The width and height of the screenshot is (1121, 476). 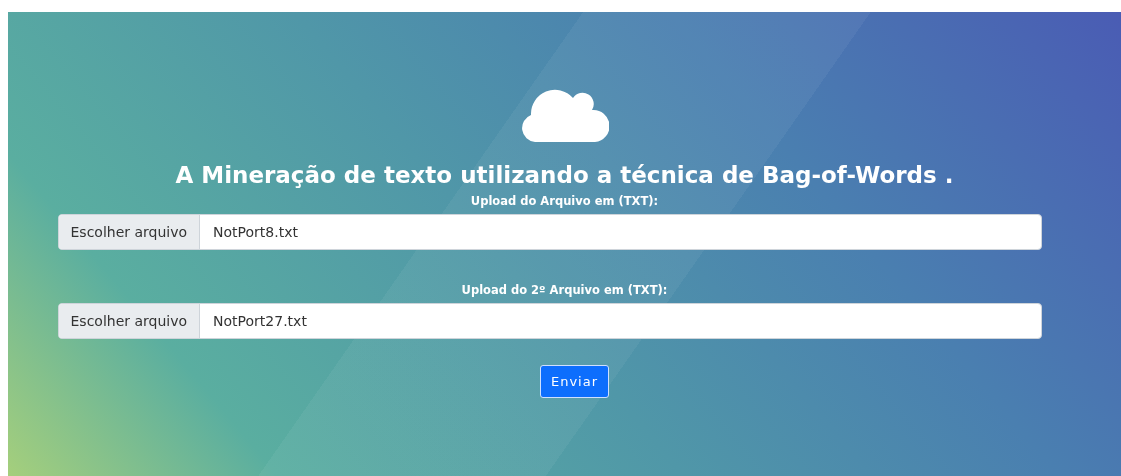 I want to click on page-title: A Mineração de texto utilizando a técnica de Bag-of-Words ., so click(x=564, y=175).